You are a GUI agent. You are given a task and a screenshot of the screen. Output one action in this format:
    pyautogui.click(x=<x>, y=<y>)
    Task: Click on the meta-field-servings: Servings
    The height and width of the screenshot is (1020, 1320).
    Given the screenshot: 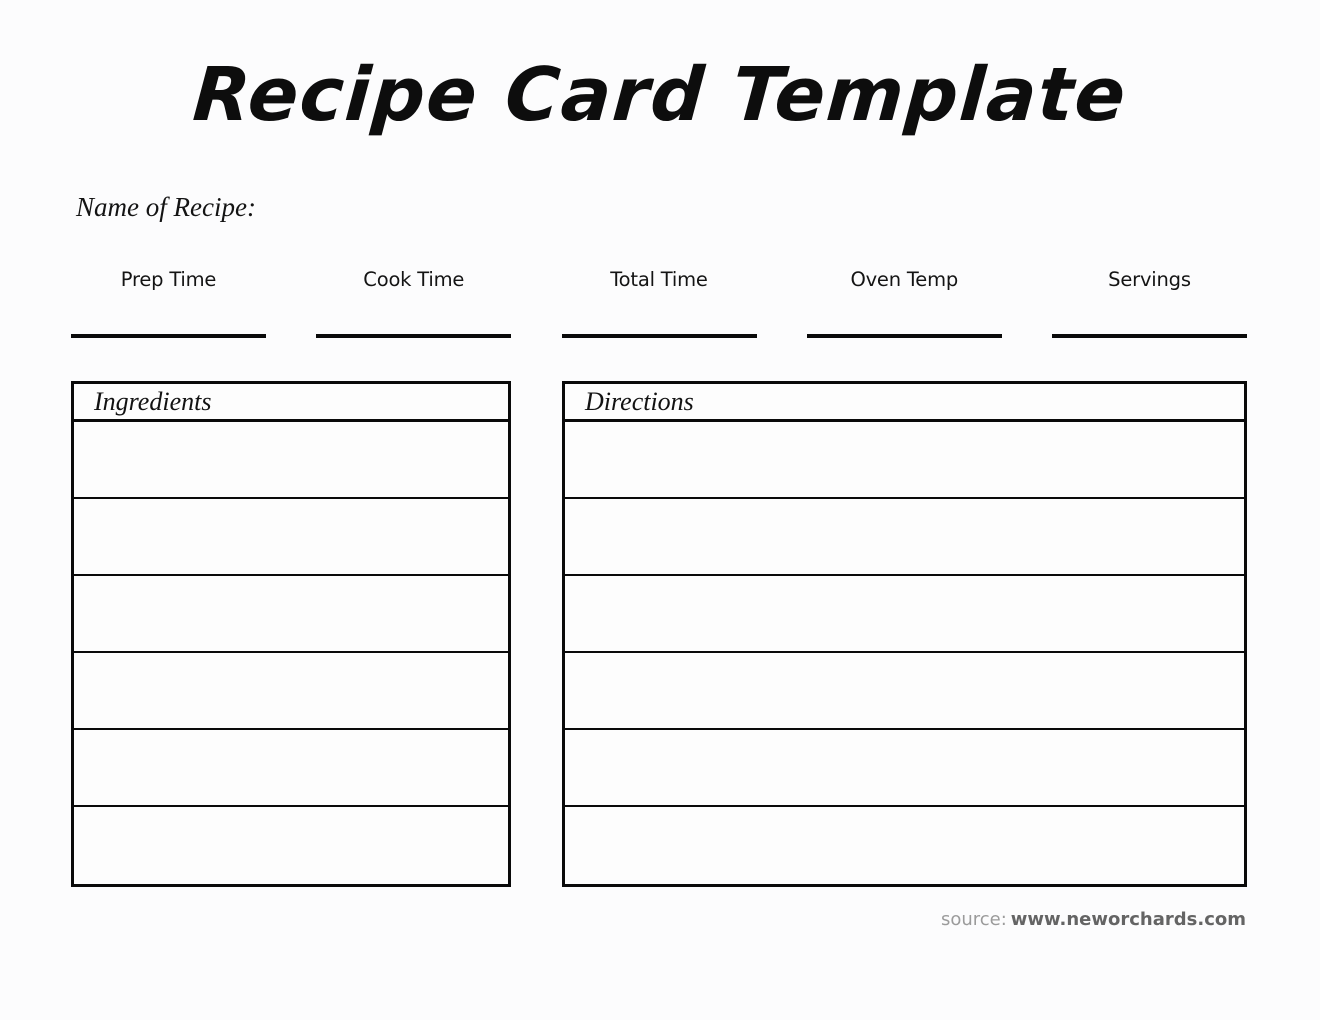 What is the action you would take?
    pyautogui.click(x=1149, y=303)
    